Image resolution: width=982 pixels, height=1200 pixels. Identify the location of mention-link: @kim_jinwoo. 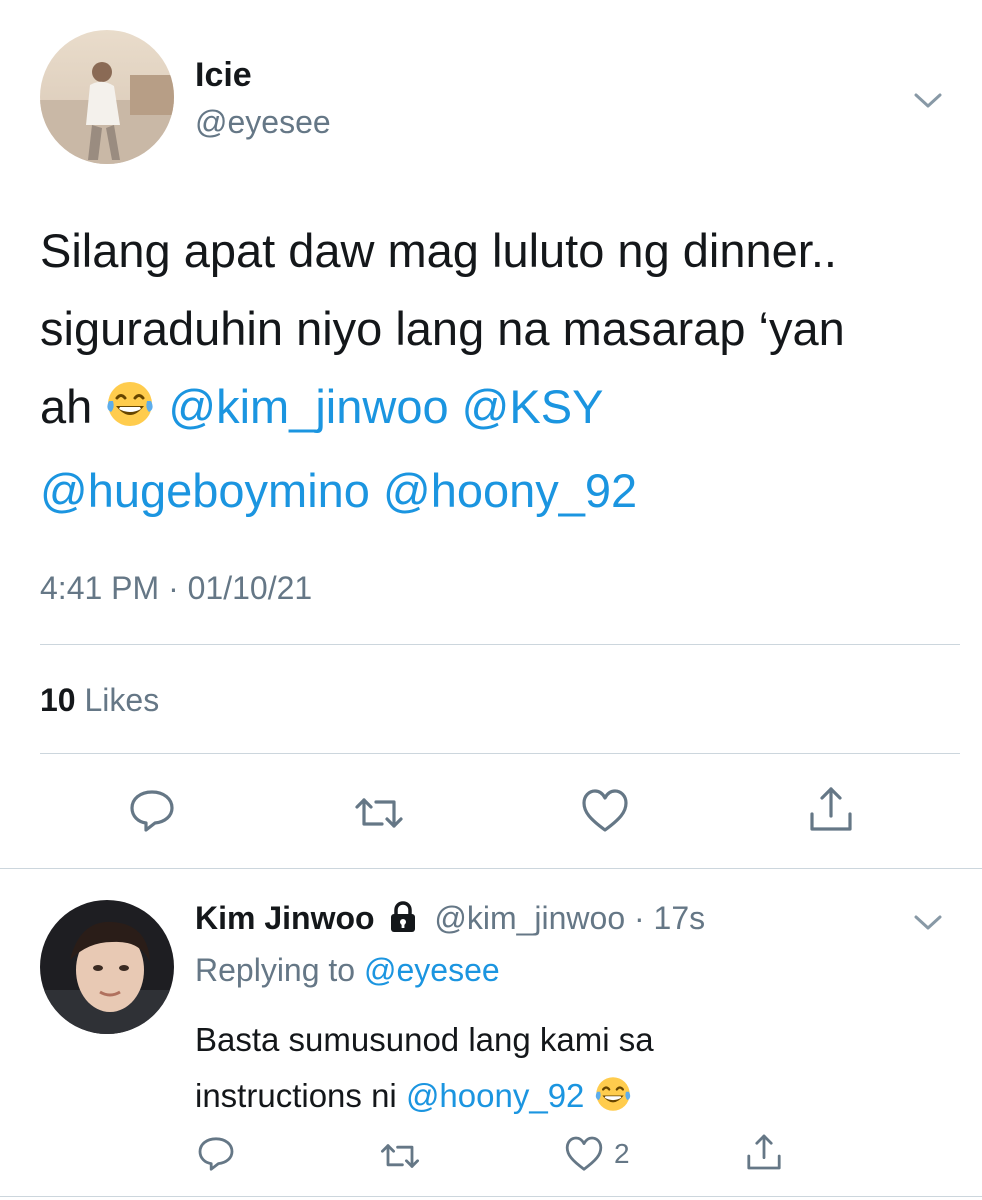
(308, 406).